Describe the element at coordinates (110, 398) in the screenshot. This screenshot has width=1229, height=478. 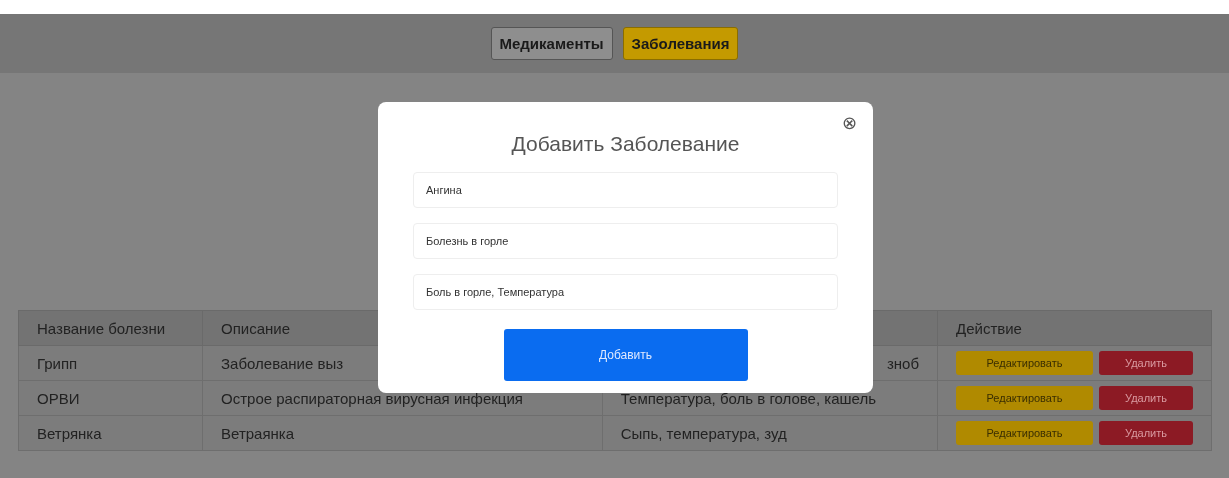
I see `table-cell: ОРВИ` at that location.